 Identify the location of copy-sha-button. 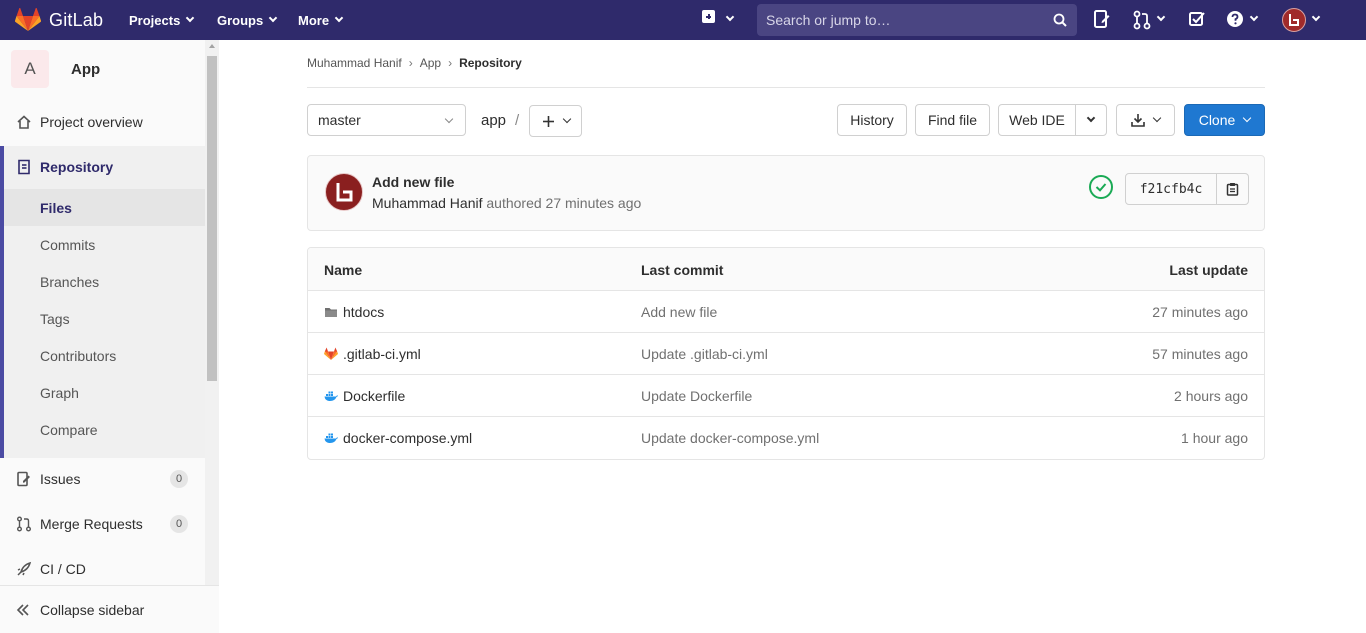
(1233, 189).